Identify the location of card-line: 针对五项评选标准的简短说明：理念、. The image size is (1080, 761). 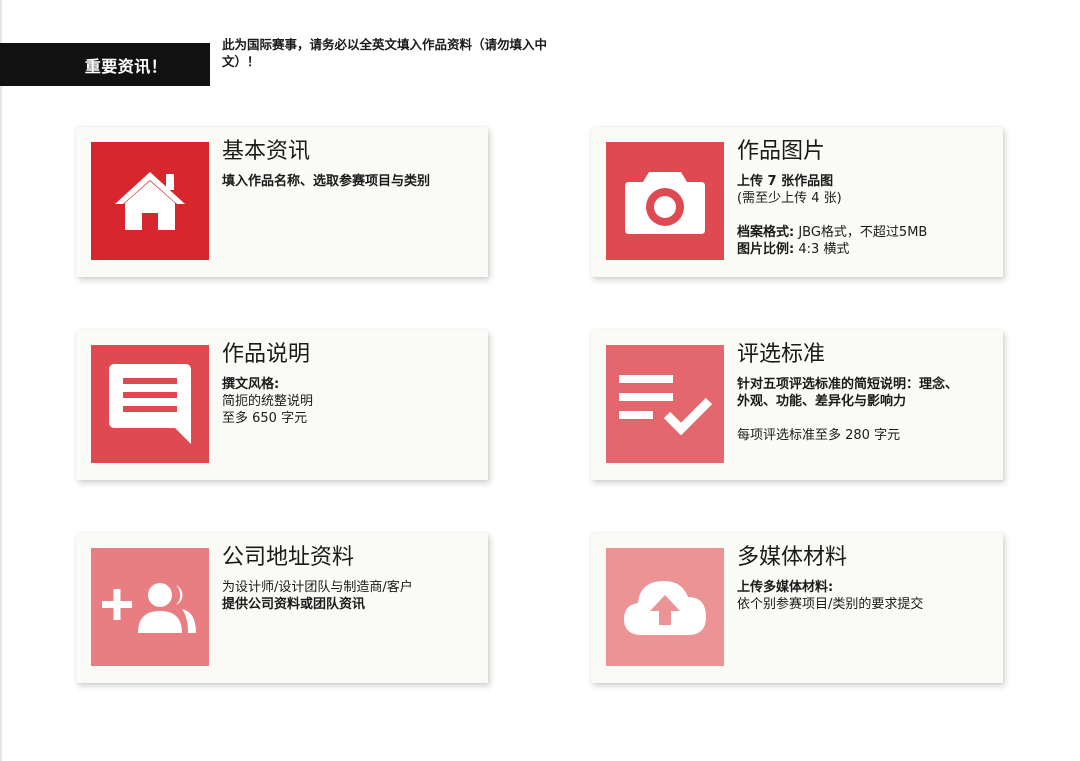
(848, 384).